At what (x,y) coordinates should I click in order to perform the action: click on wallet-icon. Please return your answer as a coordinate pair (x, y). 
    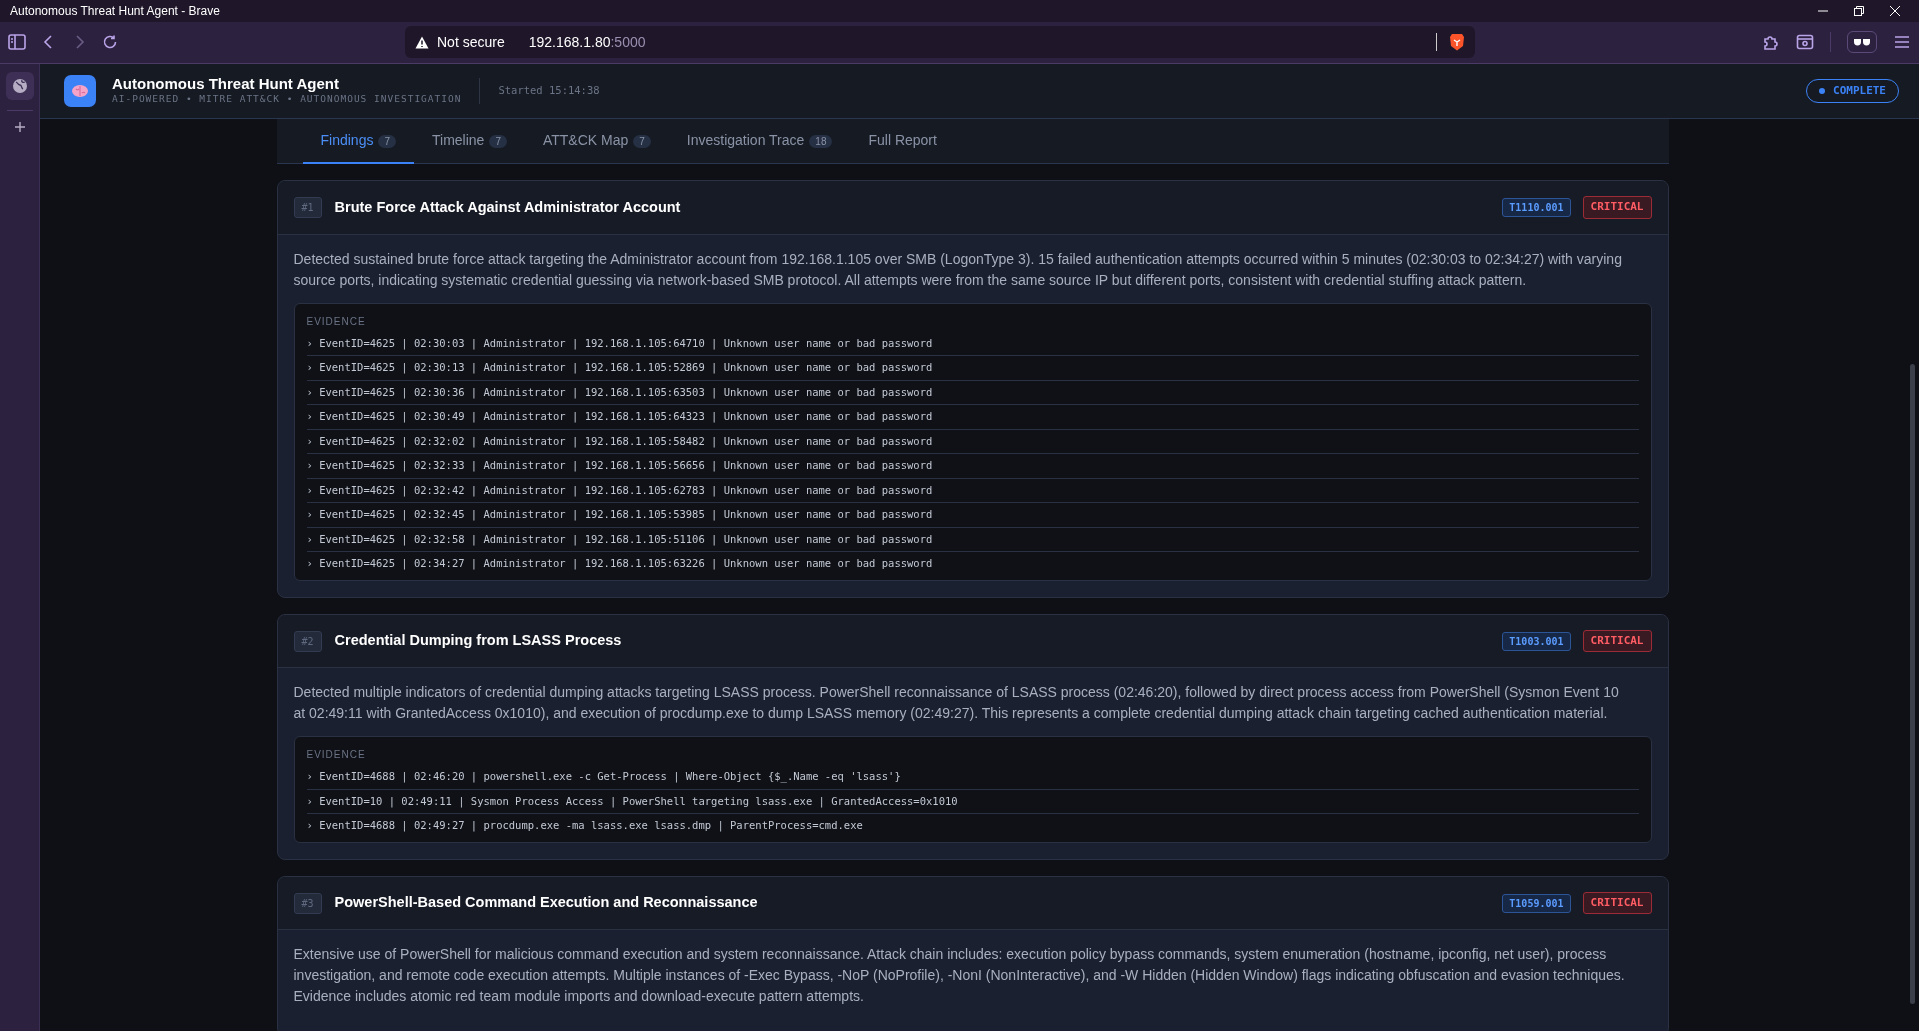
    Looking at the image, I should click on (1805, 42).